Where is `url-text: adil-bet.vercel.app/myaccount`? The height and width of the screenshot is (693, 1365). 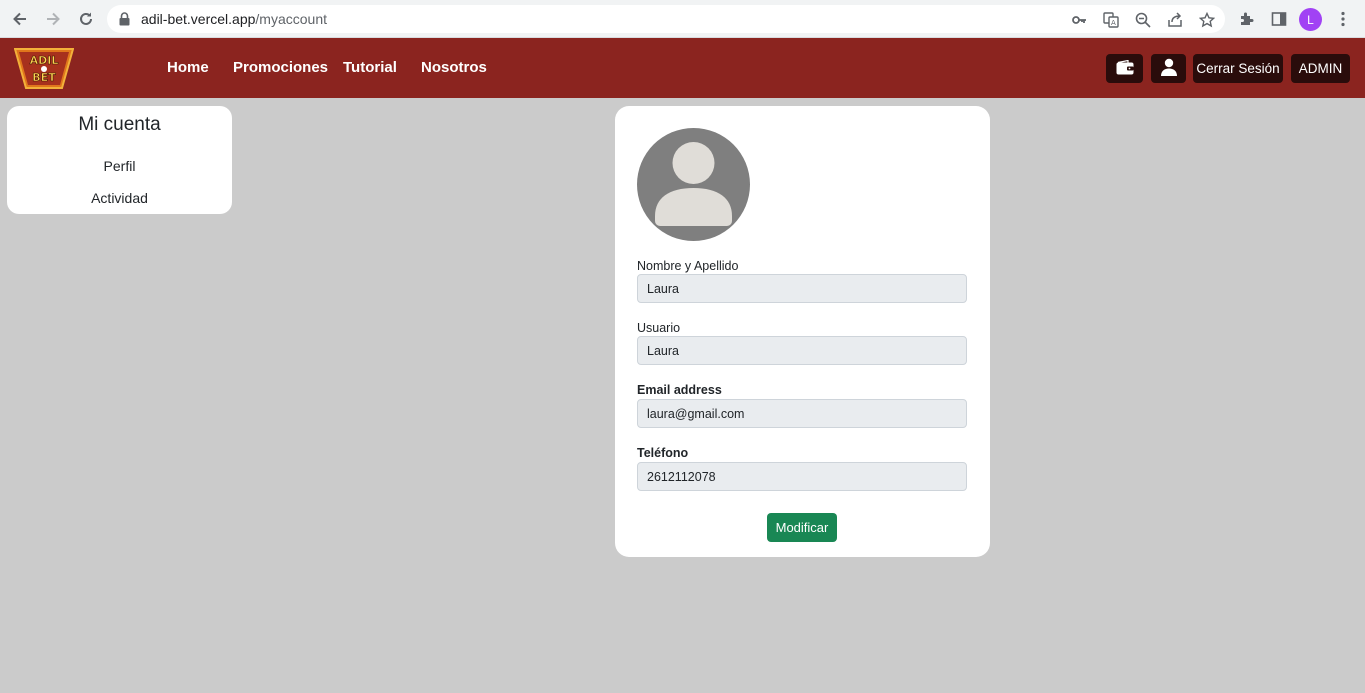 url-text: adil-bet.vercel.app/myaccount is located at coordinates (234, 19).